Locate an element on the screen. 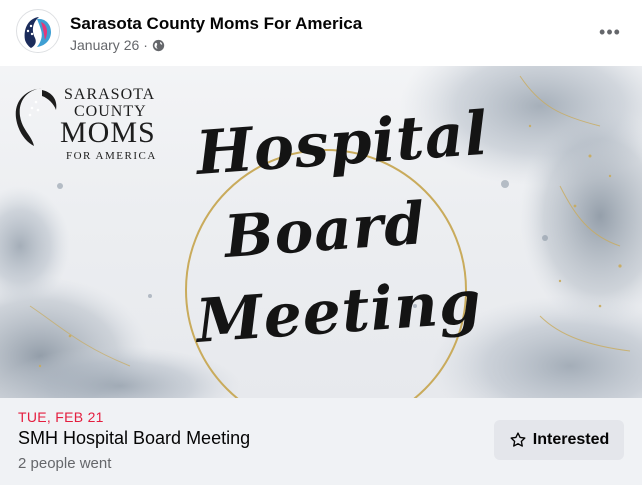 This screenshot has width=642, height=485. avatar-logo-icon is located at coordinates (38, 31).